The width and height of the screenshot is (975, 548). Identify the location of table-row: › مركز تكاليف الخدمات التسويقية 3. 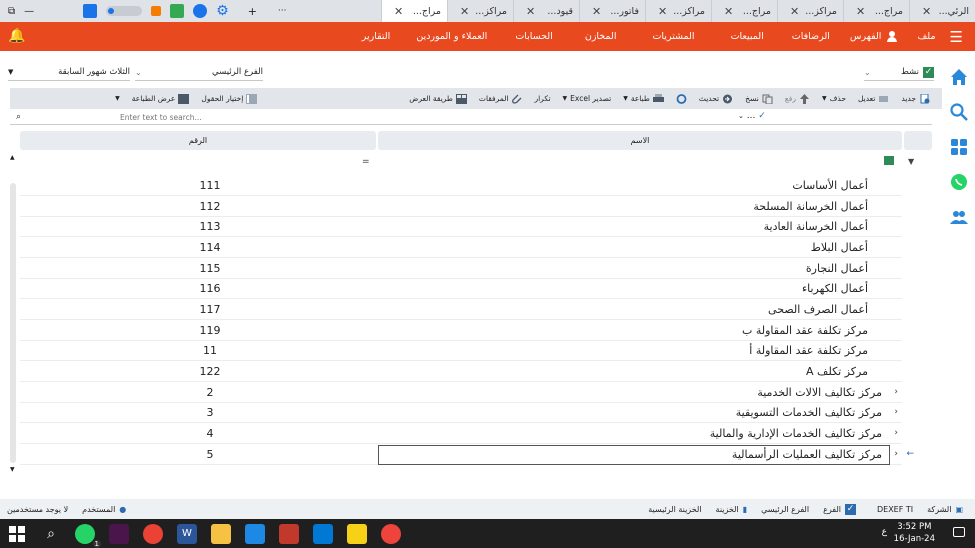
(461, 413).